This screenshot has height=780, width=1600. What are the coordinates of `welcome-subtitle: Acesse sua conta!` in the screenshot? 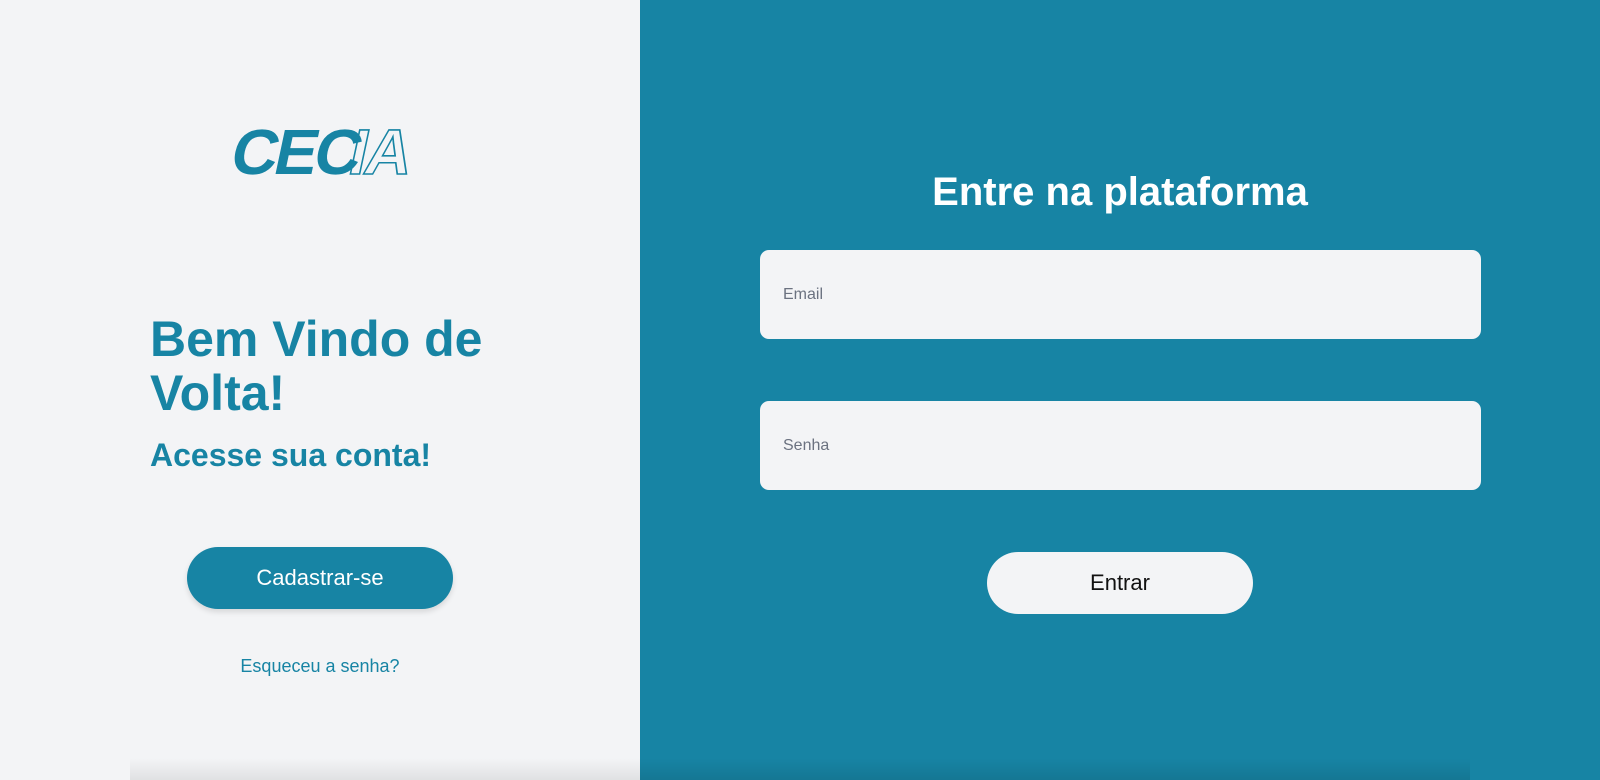 It's located at (291, 455).